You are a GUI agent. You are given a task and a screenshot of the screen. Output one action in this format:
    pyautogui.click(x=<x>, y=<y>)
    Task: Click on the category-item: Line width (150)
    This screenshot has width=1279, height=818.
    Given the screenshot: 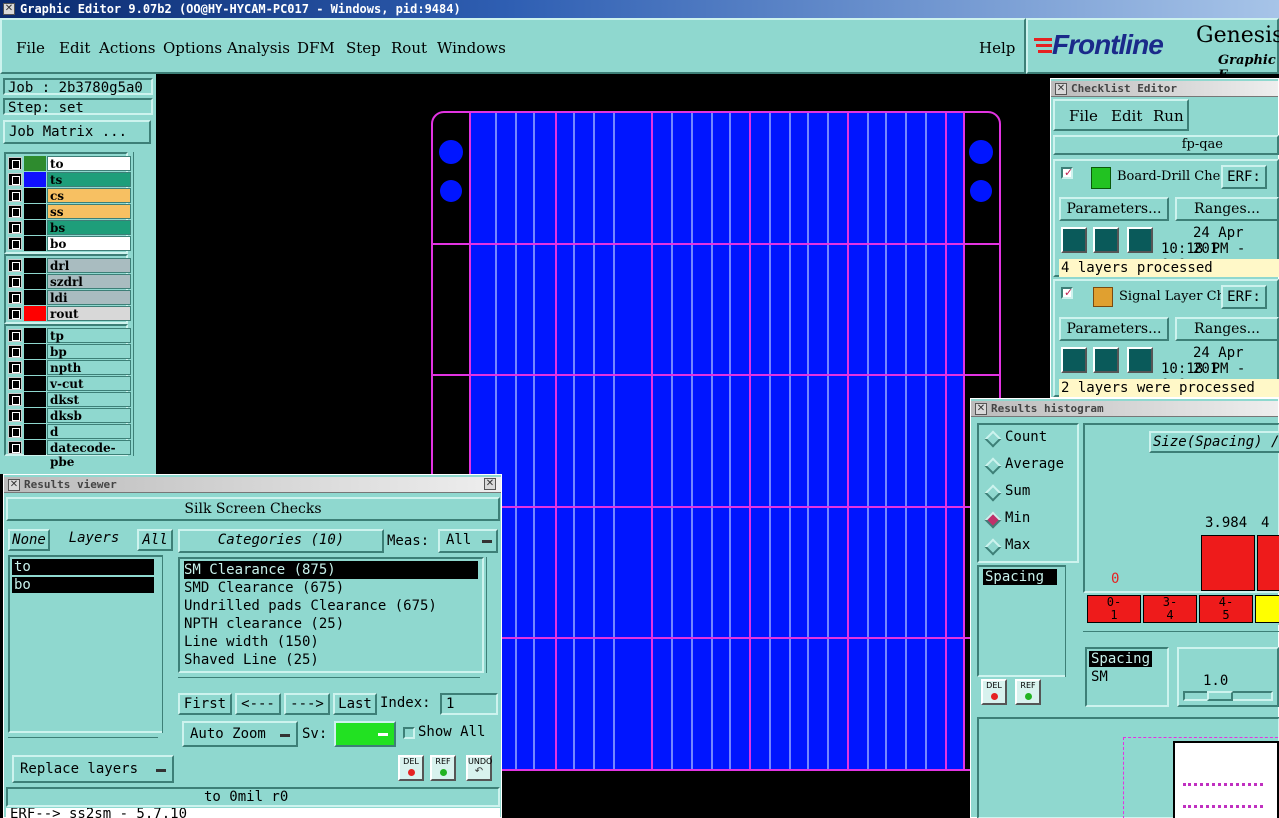 What is the action you would take?
    pyautogui.click(x=331, y=642)
    